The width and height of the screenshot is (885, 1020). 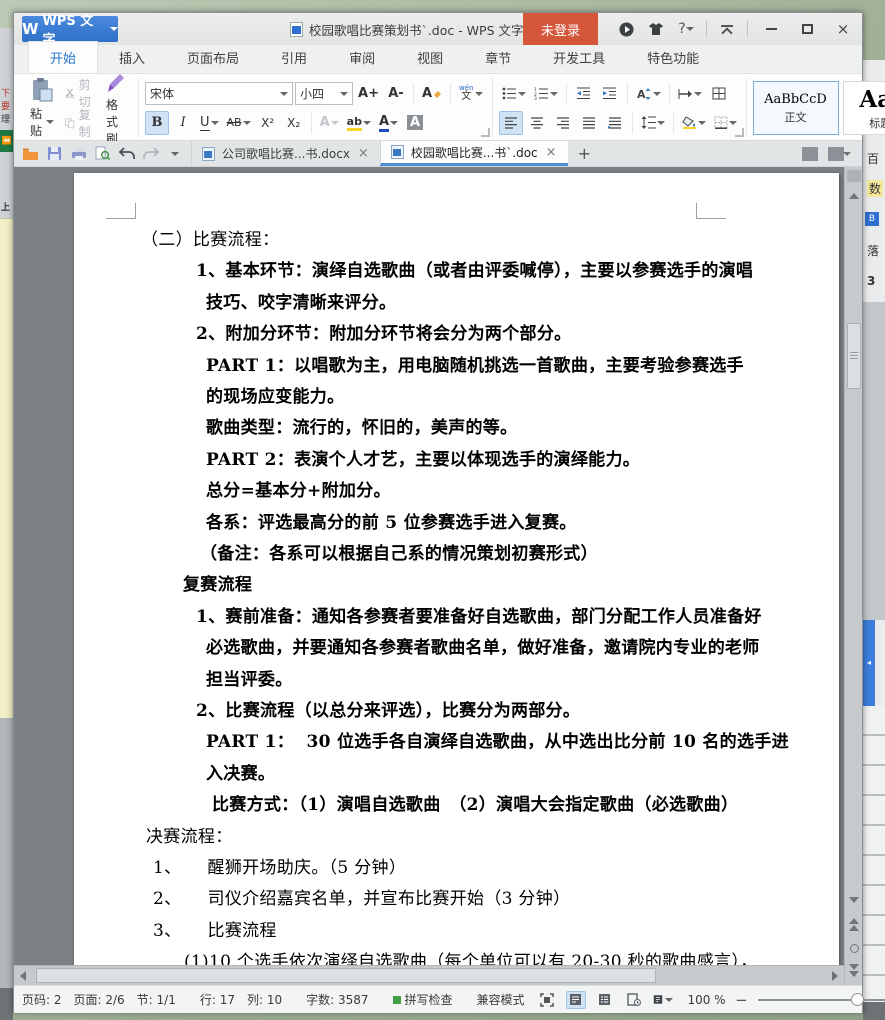 I want to click on doc-tab-company: 公司歌唱比赛...书.docx ×, so click(x=285, y=153).